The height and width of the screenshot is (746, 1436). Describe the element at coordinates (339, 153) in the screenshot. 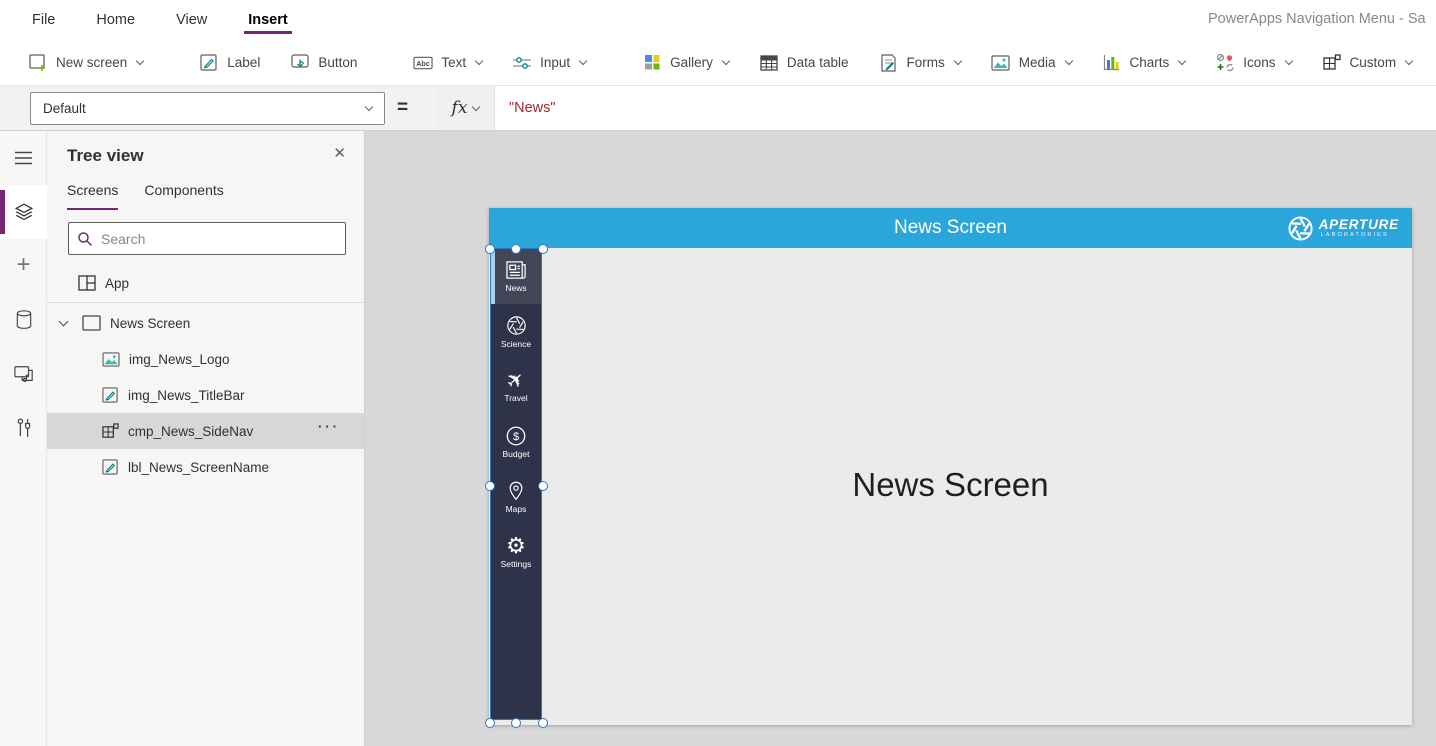

I see `close-icon: ✕` at that location.